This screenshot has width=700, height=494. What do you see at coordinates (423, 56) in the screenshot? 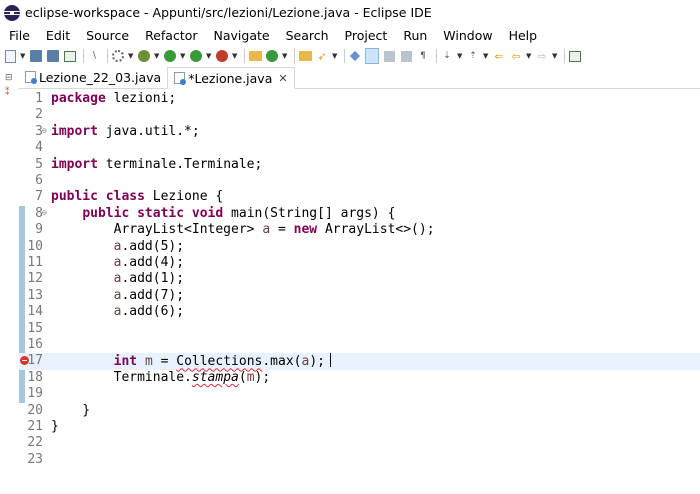
I see `show-whitespace-icon: ¶` at bounding box center [423, 56].